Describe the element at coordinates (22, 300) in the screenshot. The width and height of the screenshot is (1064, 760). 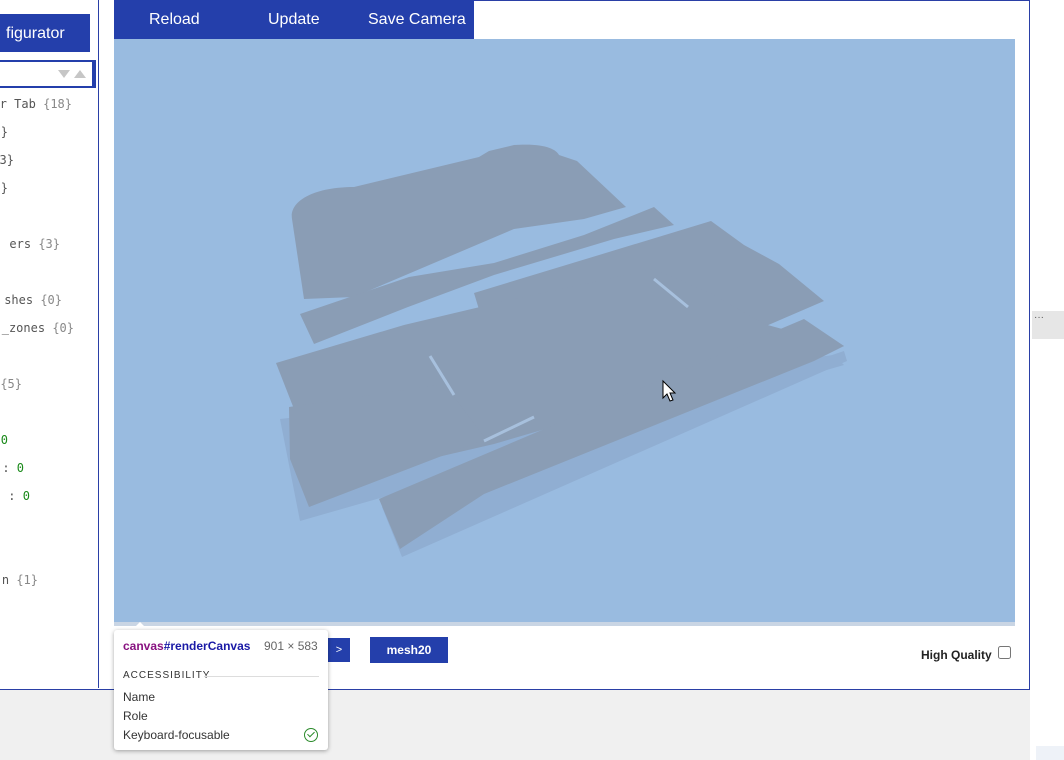
I see `tree-item-label: shes` at that location.